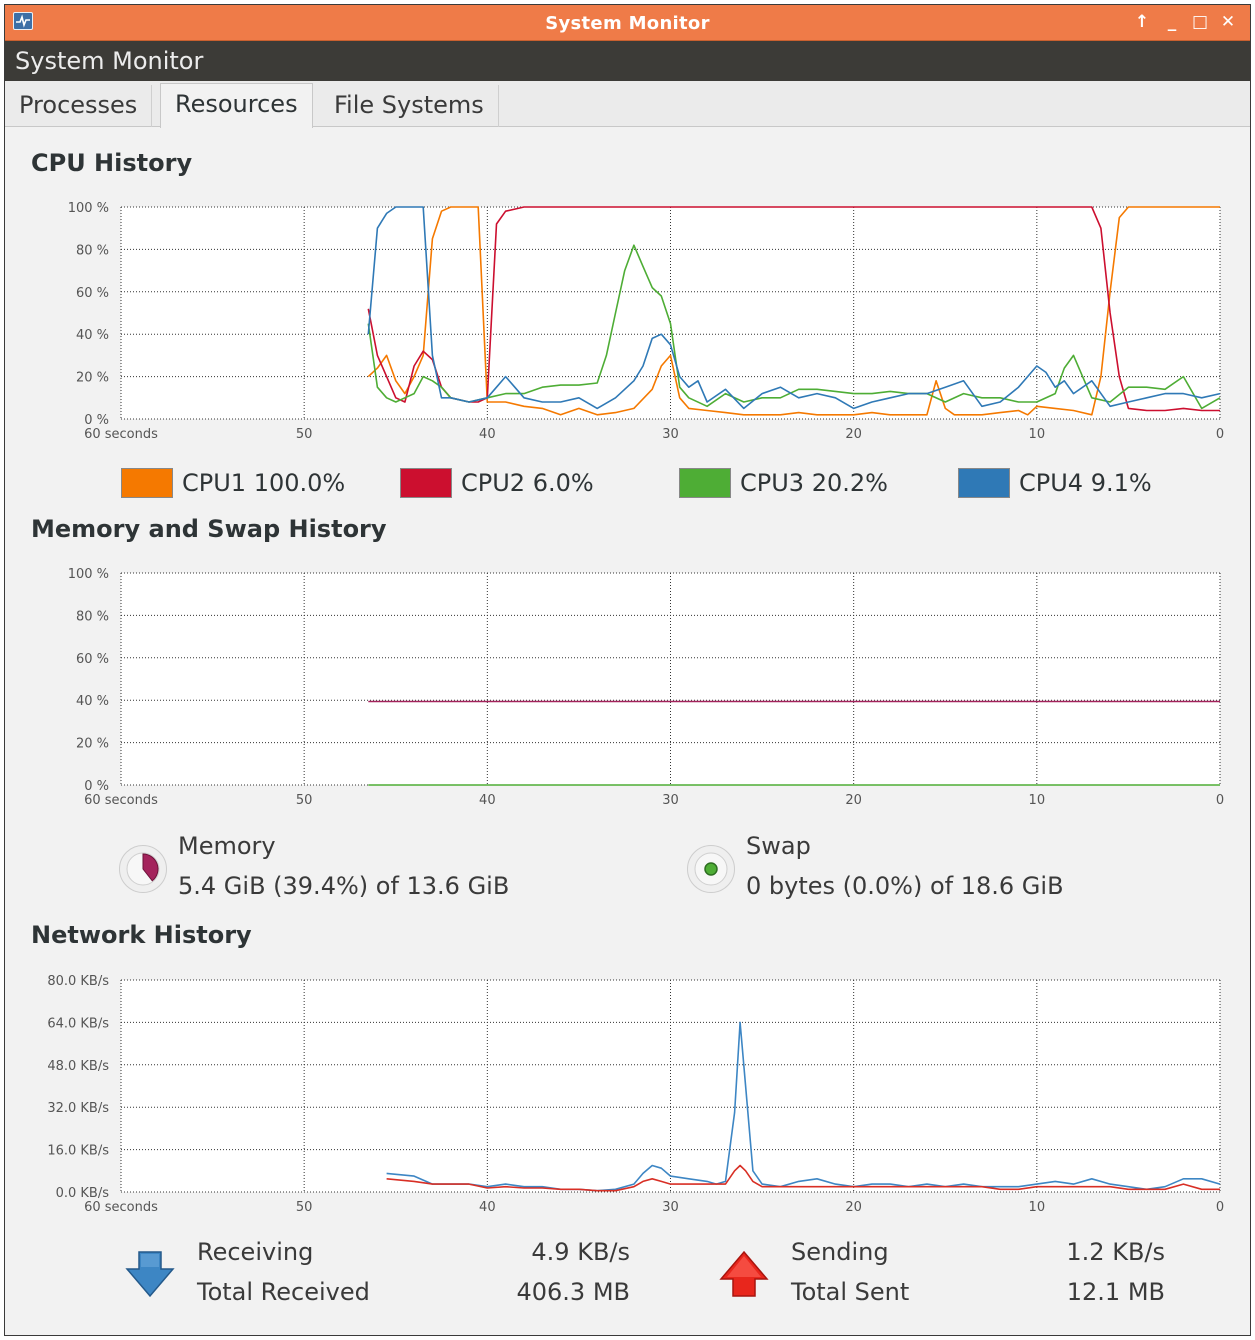 The image size is (1255, 1340). I want to click on menu-bar: System Monitor, so click(627, 61).